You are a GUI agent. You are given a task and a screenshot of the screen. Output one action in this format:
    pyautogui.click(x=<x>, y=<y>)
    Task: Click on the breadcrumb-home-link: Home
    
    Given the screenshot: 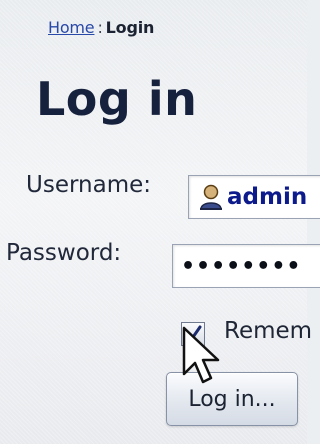 What is the action you would take?
    pyautogui.click(x=71, y=27)
    